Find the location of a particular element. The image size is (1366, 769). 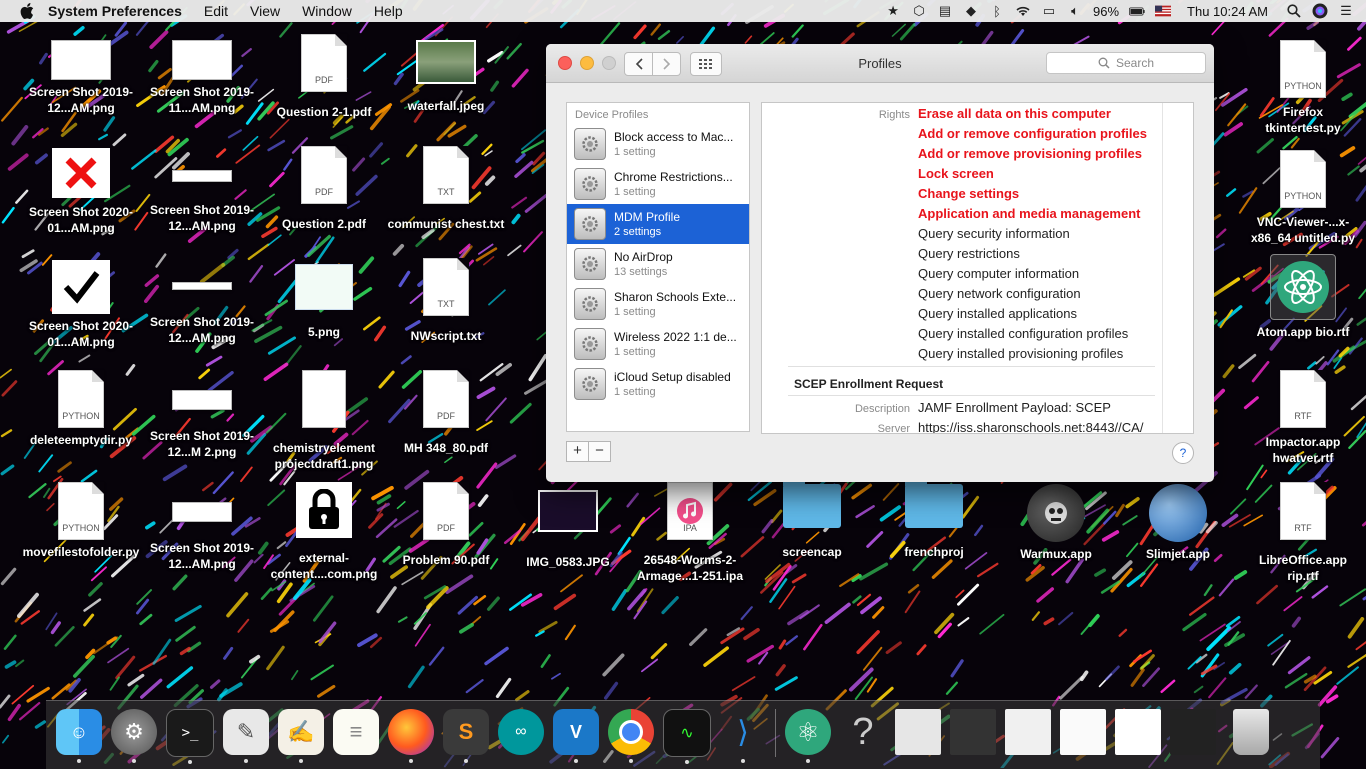

desktop-file: 5.png is located at coordinates (324, 302).